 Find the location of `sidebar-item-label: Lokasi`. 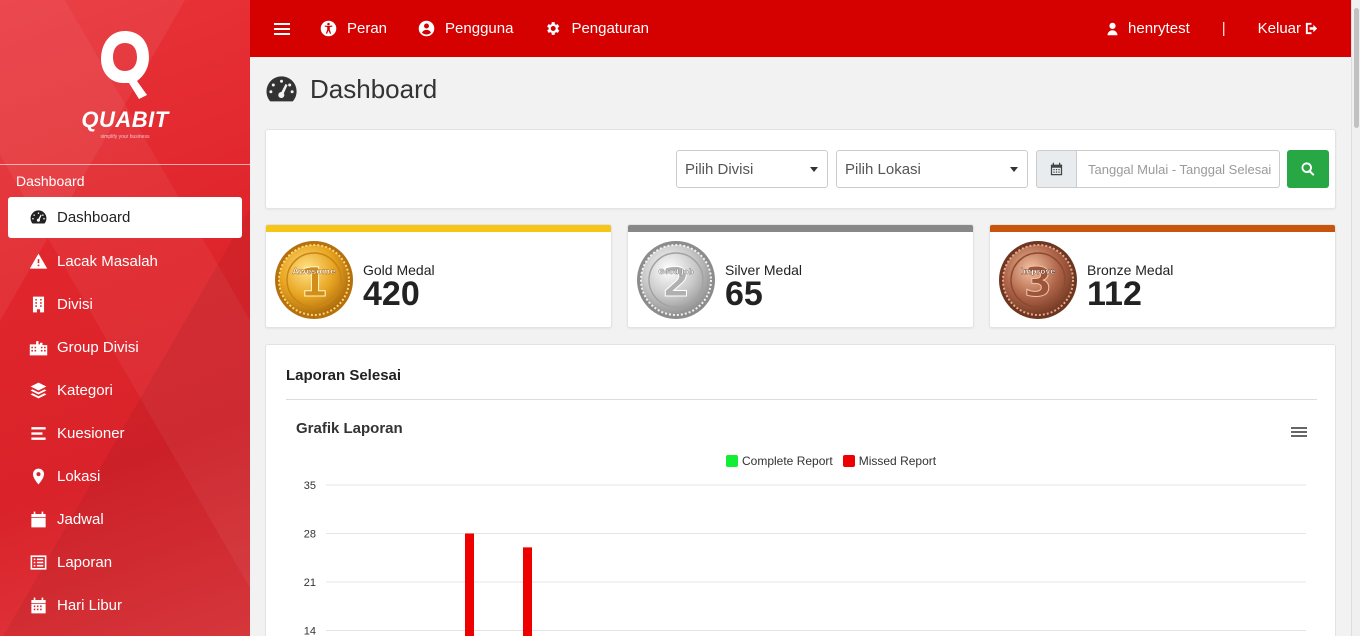

sidebar-item-label: Lokasi is located at coordinates (79, 476).